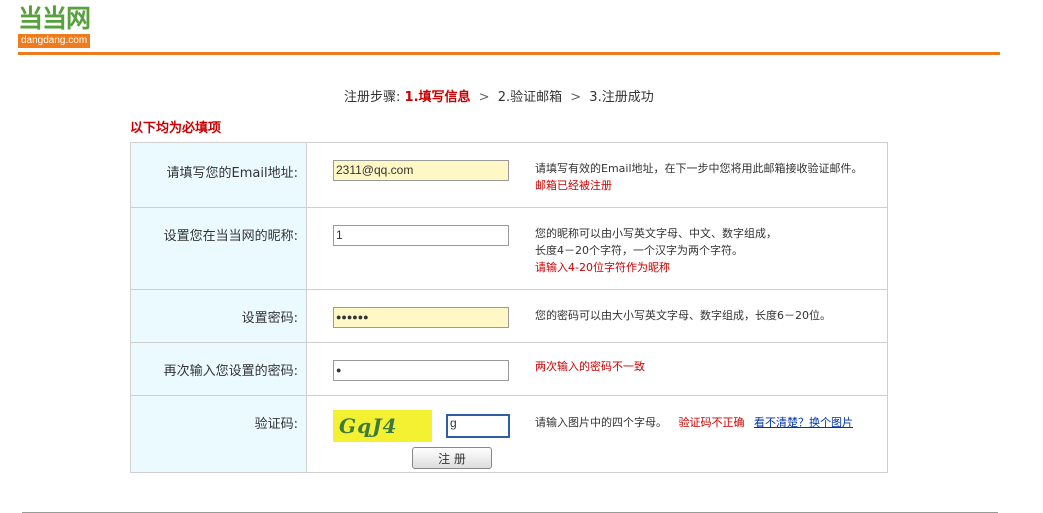 Image resolution: width=1043 pixels, height=513 pixels. I want to click on logo: 当当网 dangdang.com, so click(63, 26).